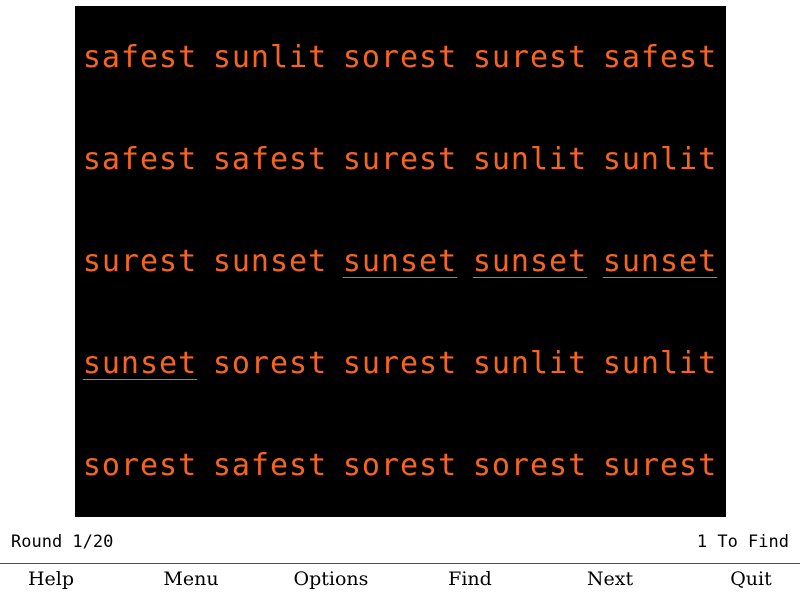 Image resolution: width=800 pixels, height=600 pixels. What do you see at coordinates (331, 579) in the screenshot?
I see `menu-options-button: Options` at bounding box center [331, 579].